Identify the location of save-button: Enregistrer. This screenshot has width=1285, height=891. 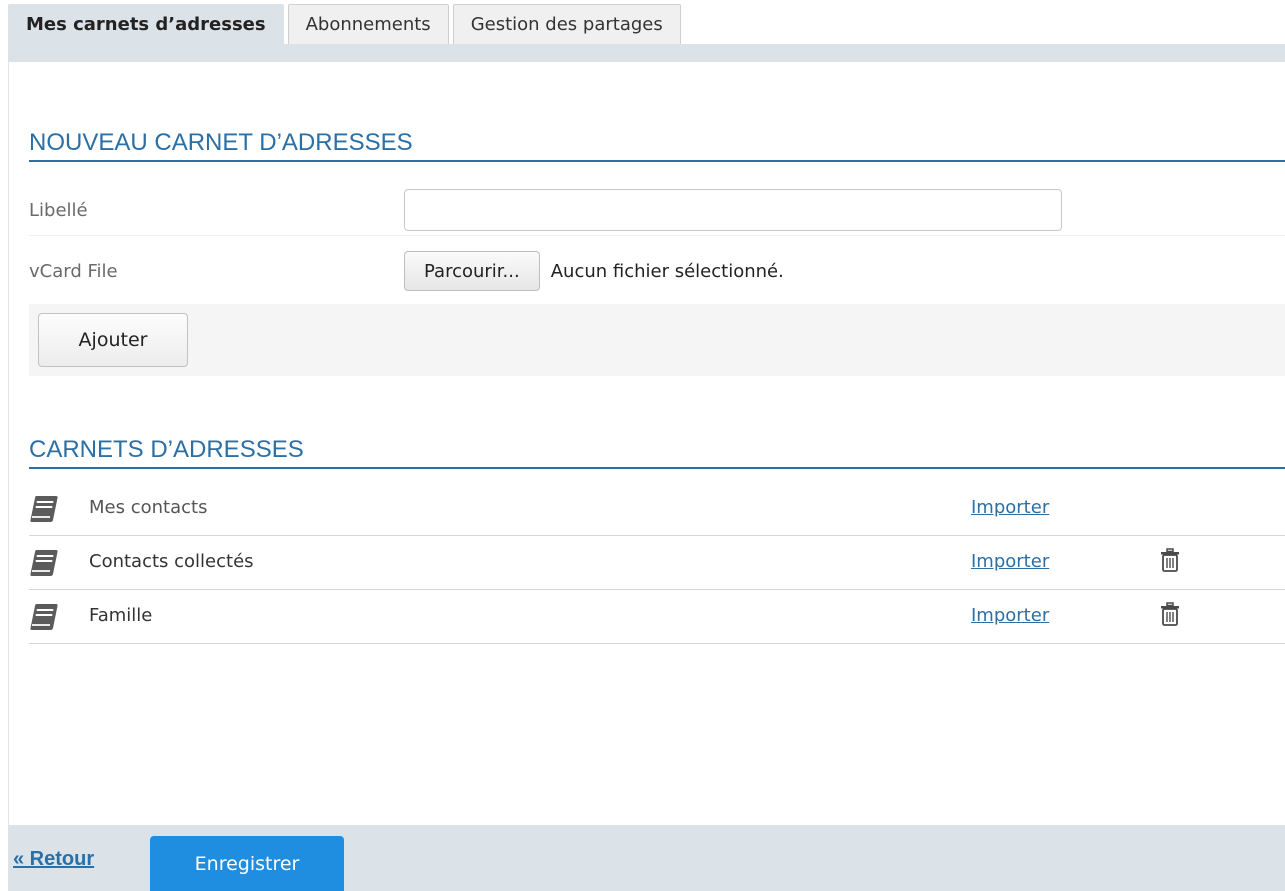
(247, 863).